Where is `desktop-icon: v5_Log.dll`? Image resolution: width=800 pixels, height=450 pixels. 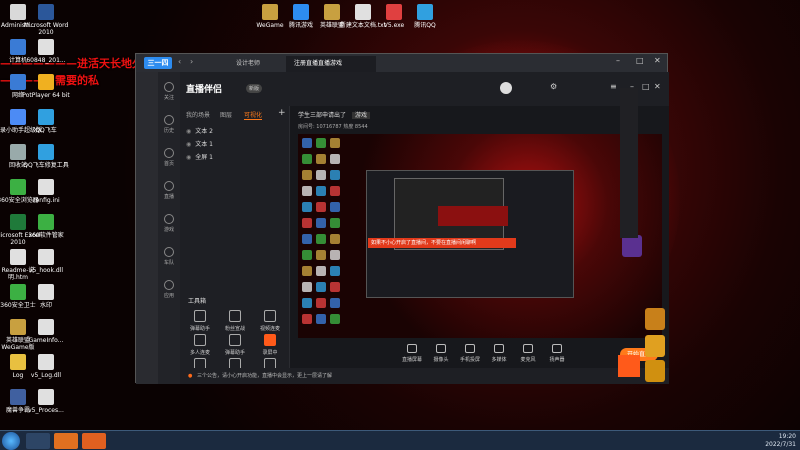
desktop-icon: v5_Log.dll is located at coordinates (46, 366).